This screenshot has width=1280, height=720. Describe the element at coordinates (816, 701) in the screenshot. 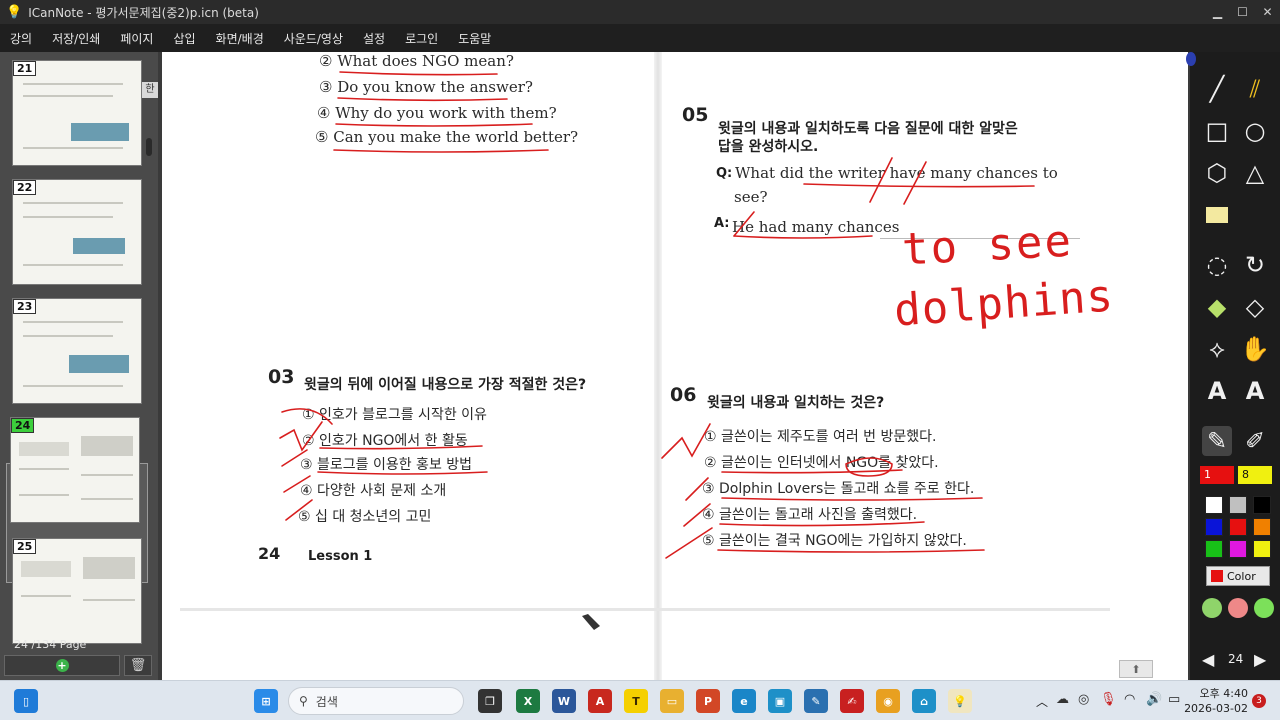

I see `whiteboard-app-icon: ✎` at that location.